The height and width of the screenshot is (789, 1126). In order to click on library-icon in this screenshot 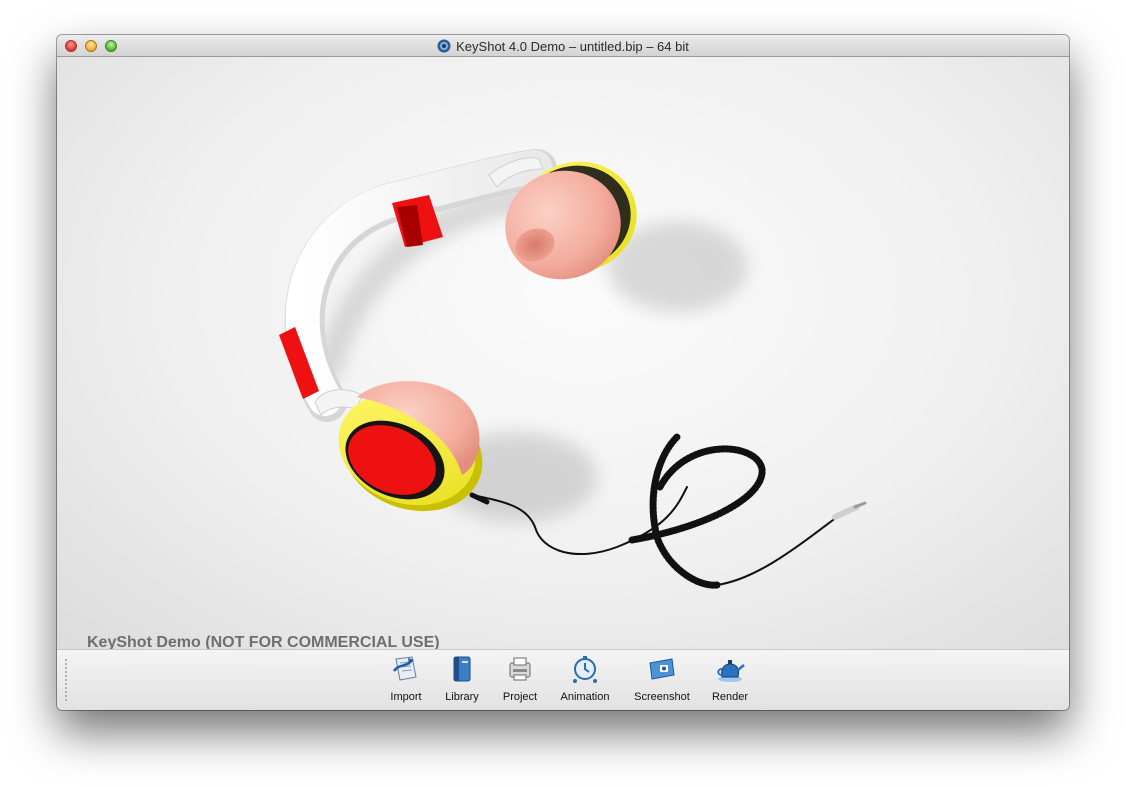, I will do `click(462, 669)`.